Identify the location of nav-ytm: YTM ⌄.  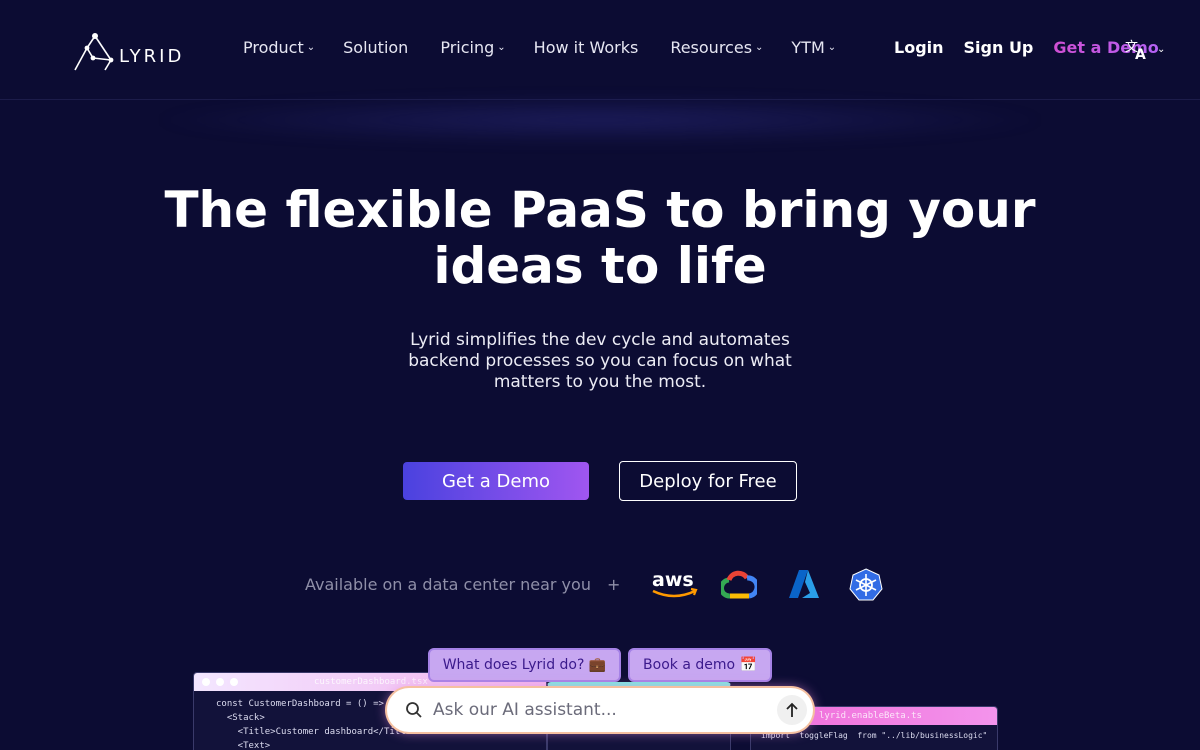
(813, 47).